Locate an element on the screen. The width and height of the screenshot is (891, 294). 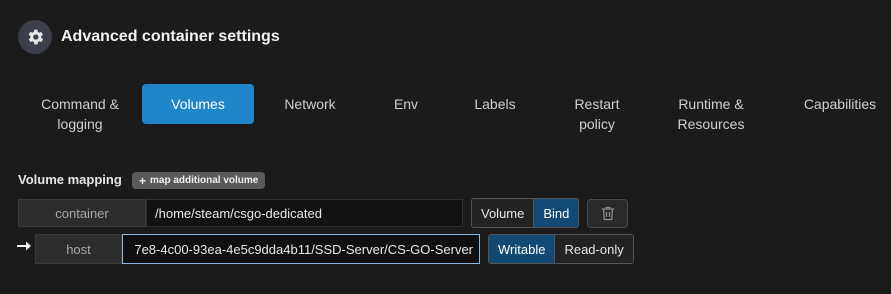
tab-command-logging: Command & logging is located at coordinates (80, 114).